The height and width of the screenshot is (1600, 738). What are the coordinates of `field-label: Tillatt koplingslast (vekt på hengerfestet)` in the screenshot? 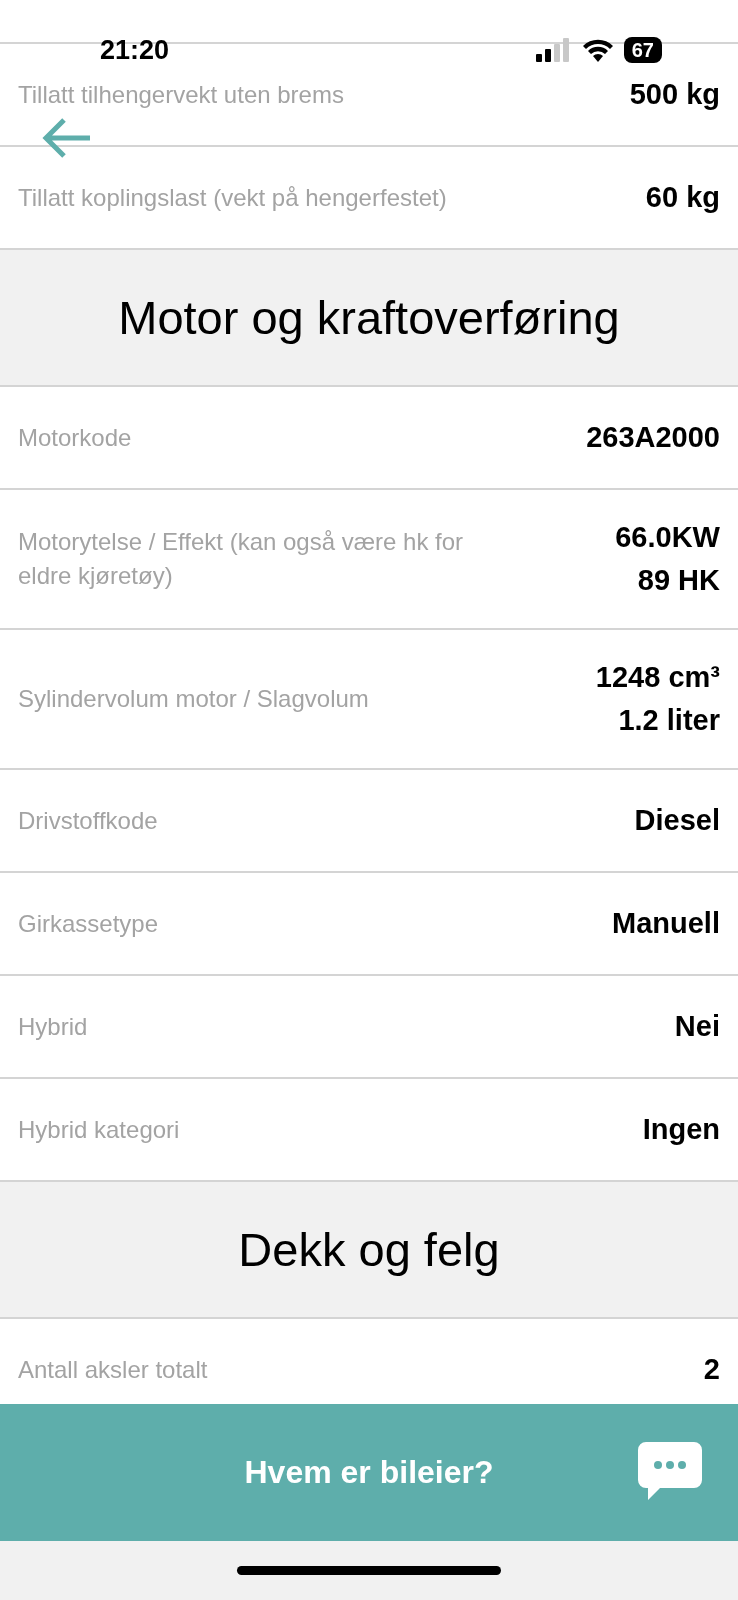 It's located at (232, 197).